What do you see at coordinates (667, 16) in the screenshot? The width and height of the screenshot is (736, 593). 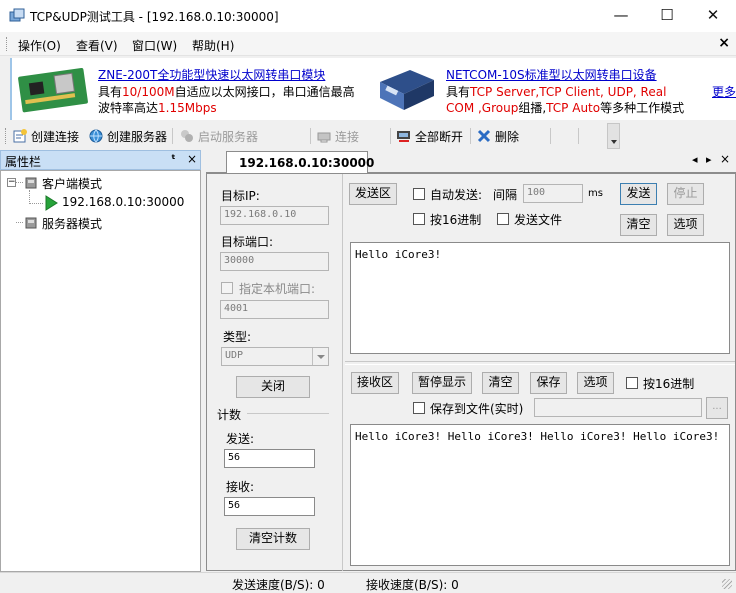 I see `maximize-button: ☐` at bounding box center [667, 16].